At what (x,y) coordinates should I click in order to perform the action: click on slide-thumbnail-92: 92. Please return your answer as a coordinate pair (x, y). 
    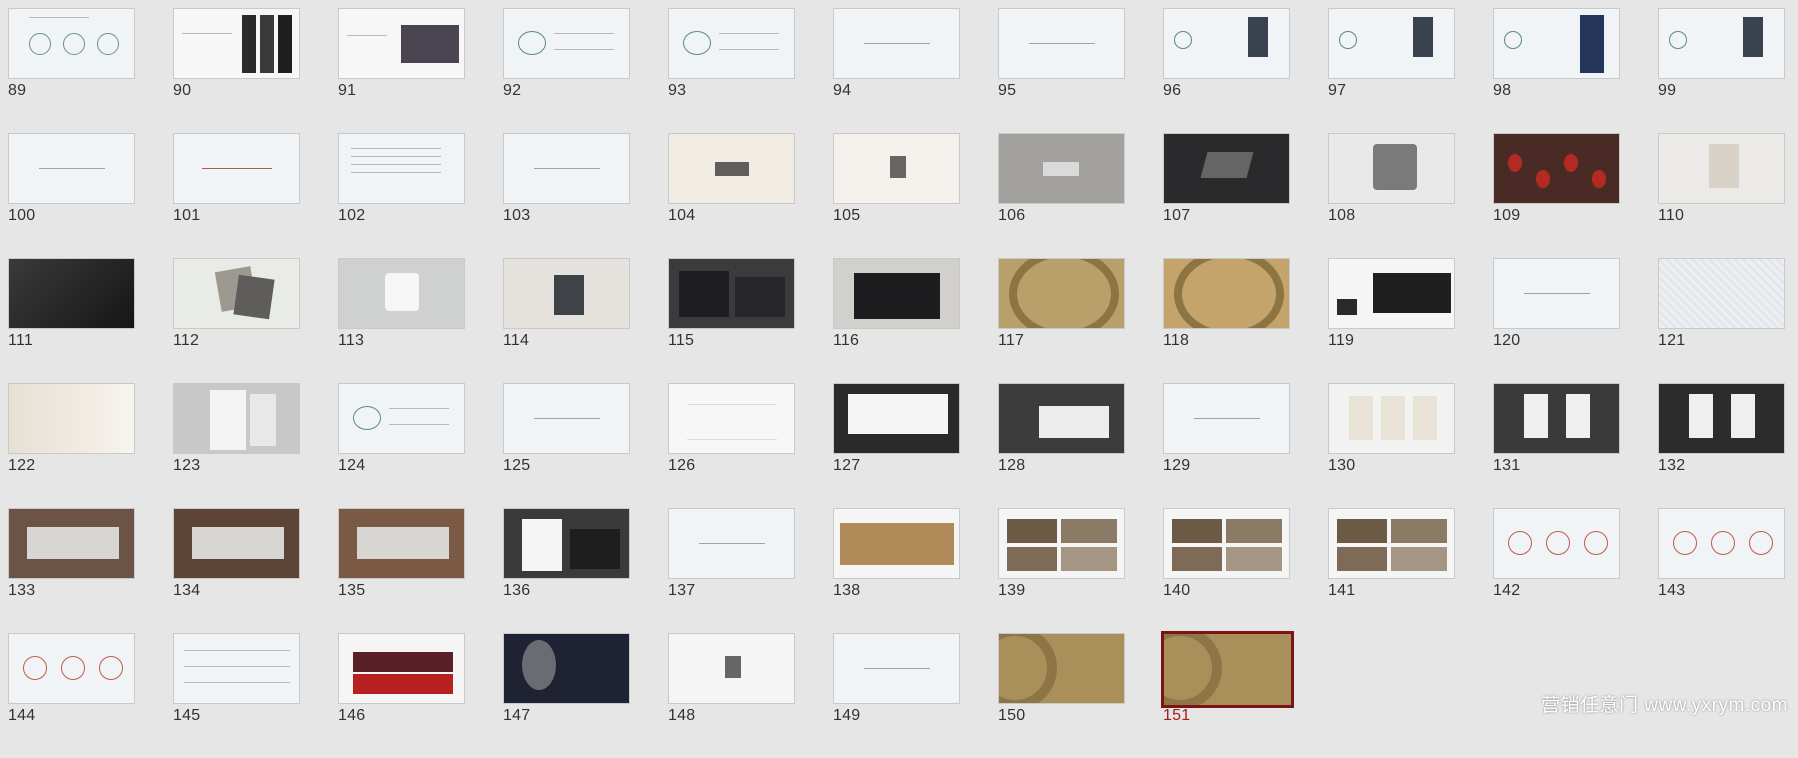
    Looking at the image, I should click on (567, 70).